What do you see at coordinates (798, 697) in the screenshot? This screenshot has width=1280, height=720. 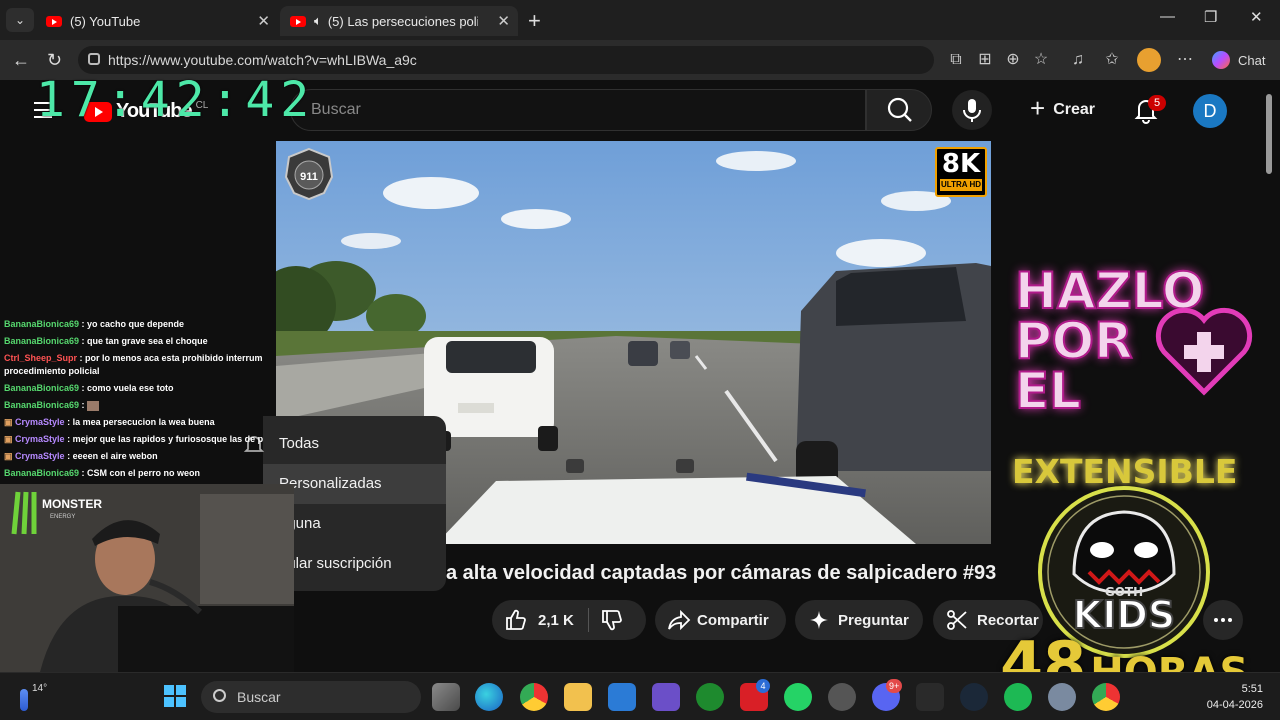 I see `whatsapp-icon` at bounding box center [798, 697].